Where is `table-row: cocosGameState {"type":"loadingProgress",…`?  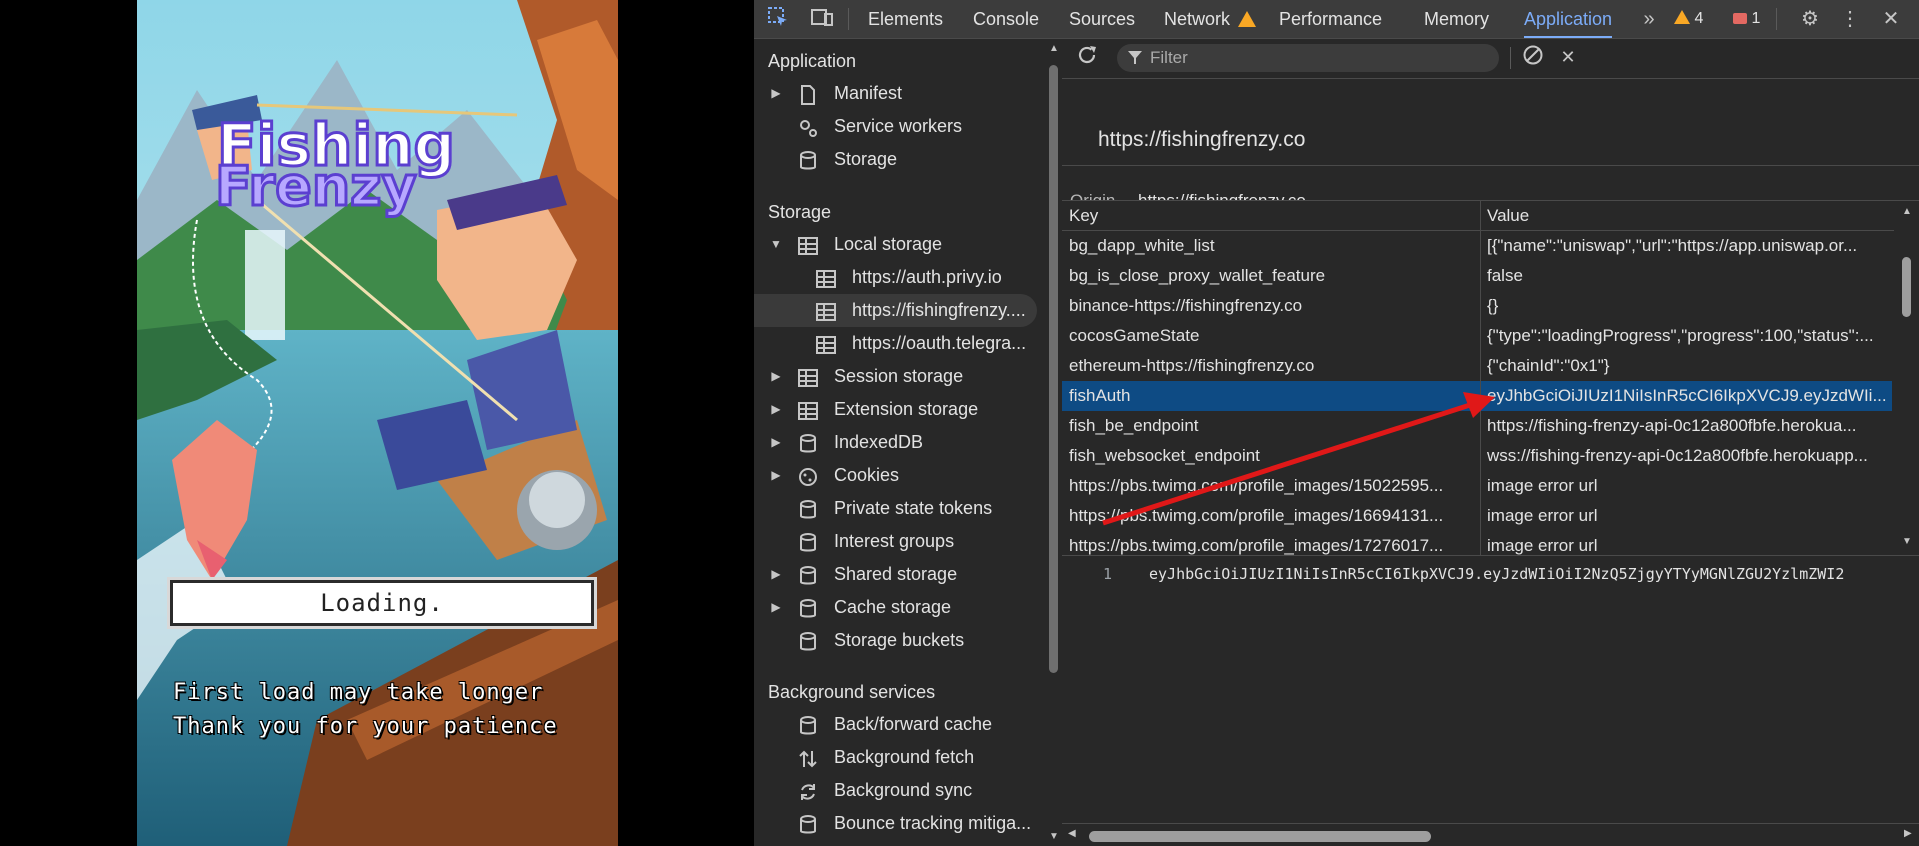
table-row: cocosGameState {"type":"loadingProgress",… is located at coordinates (1477, 336).